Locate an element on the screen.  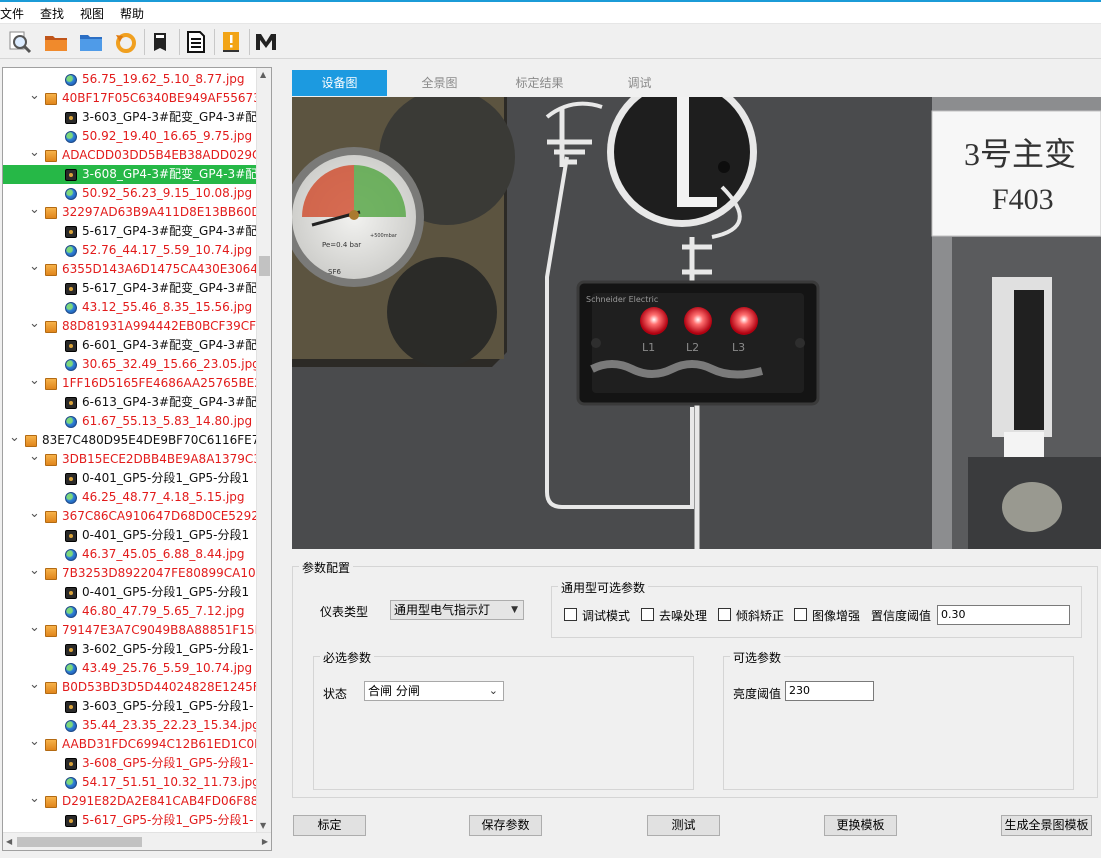
calibrate-button: 标定 is located at coordinates (329, 825).